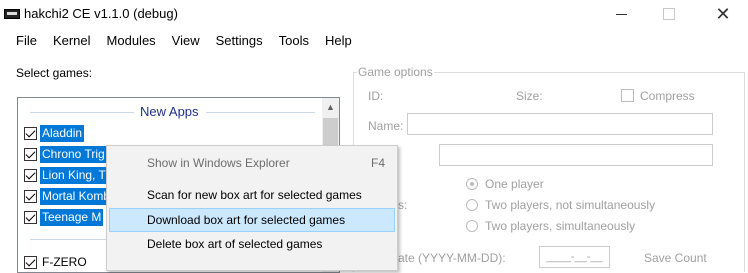 This screenshot has width=748, height=273. Describe the element at coordinates (26, 41) in the screenshot. I see `menu-file: File` at that location.